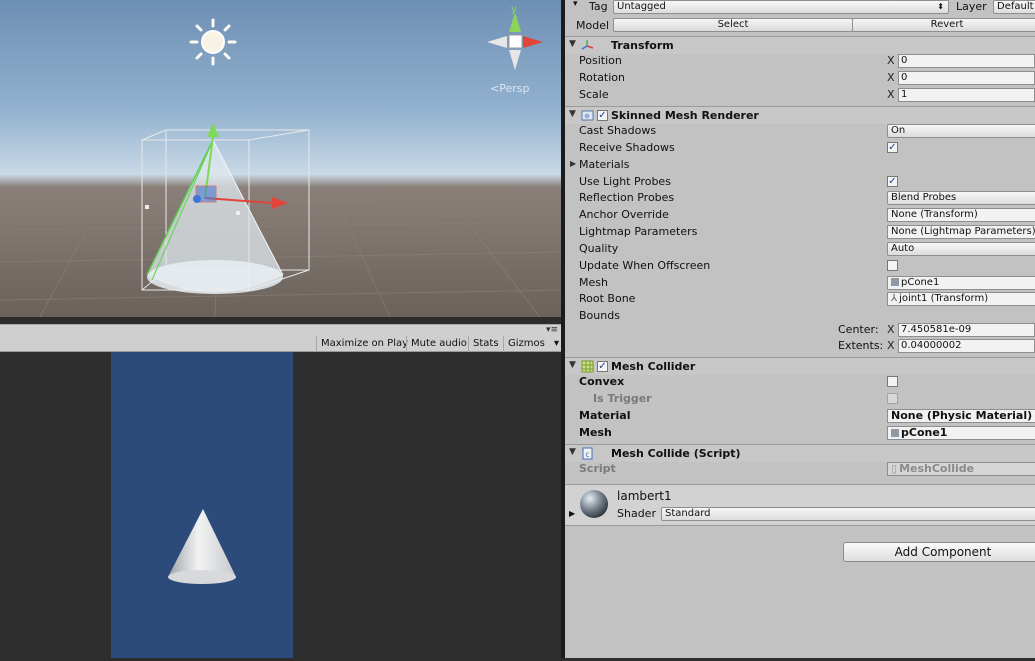  What do you see at coordinates (587, 115) in the screenshot?
I see `skinned-mesh-icon` at bounding box center [587, 115].